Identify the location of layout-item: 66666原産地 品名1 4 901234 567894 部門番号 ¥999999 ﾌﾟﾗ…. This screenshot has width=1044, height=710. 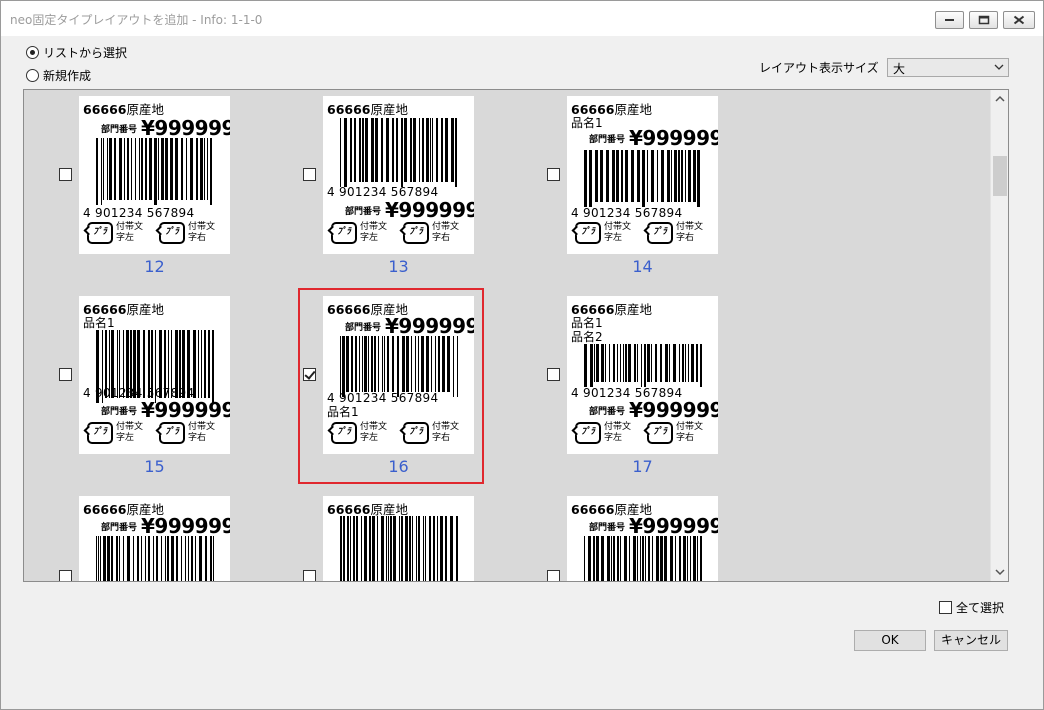
(144, 390).